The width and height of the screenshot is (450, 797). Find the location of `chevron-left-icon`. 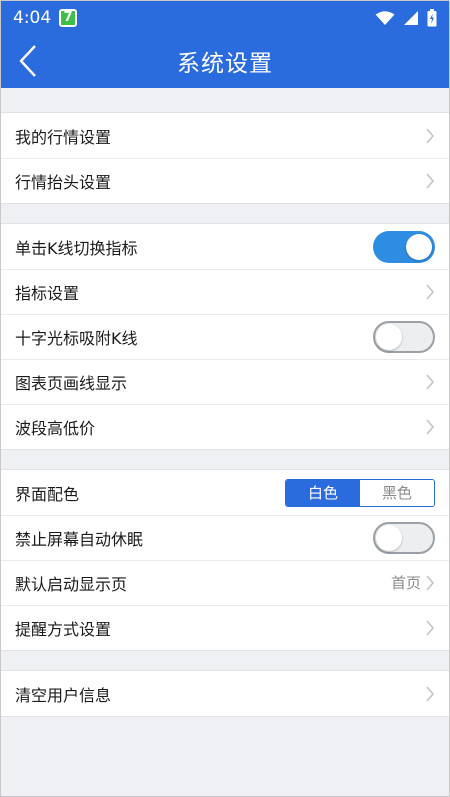

chevron-left-icon is located at coordinates (27, 61).